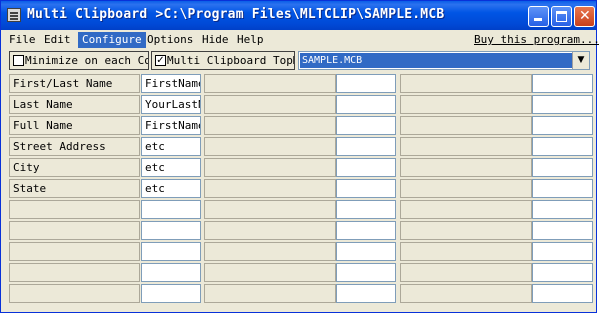  What do you see at coordinates (74, 167) in the screenshot?
I see `clip-label-field: City` at bounding box center [74, 167].